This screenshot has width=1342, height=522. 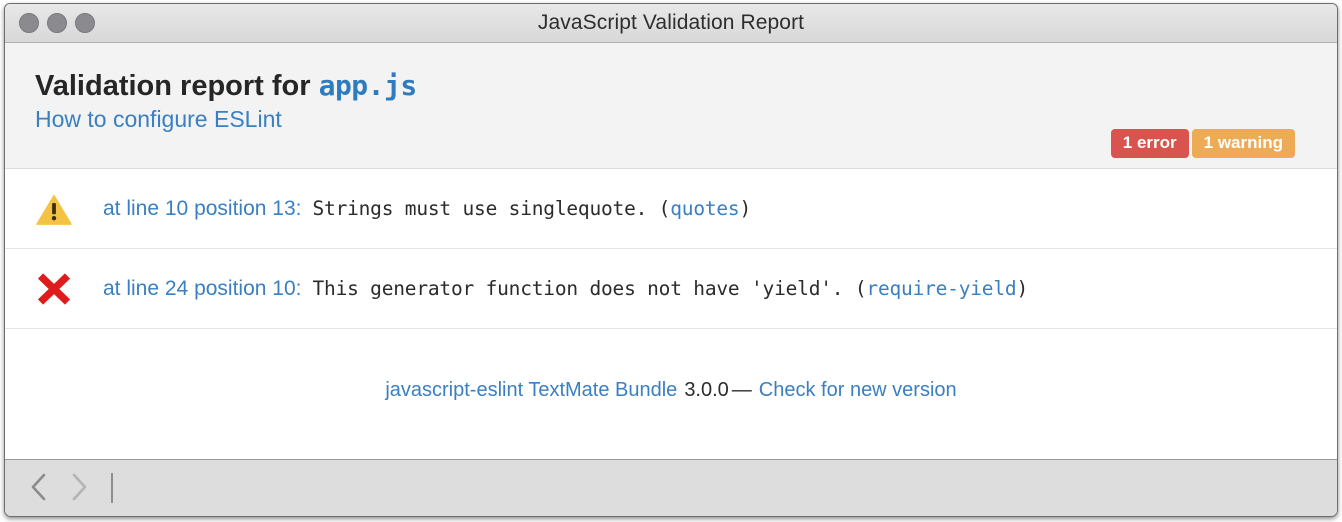 I want to click on window-title: JavaScript Validation Report, so click(x=671, y=22).